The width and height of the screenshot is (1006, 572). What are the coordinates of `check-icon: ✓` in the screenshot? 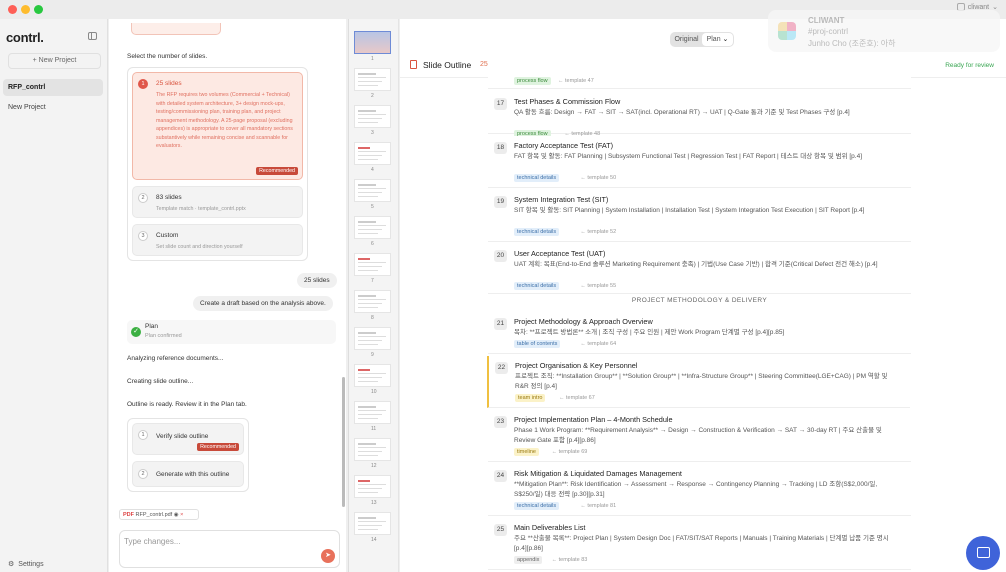 It's located at (136, 332).